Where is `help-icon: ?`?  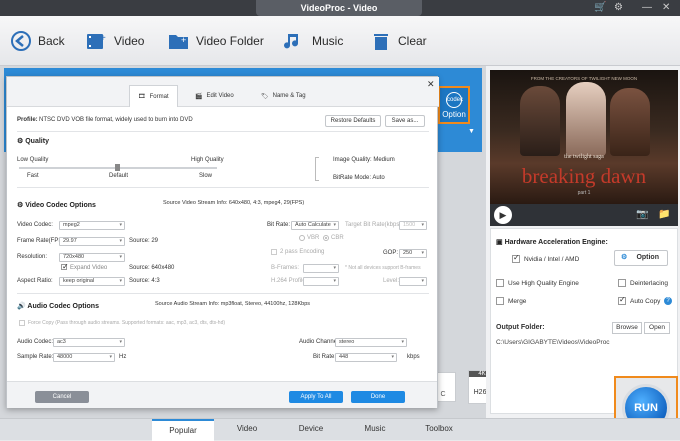 help-icon: ? is located at coordinates (668, 301).